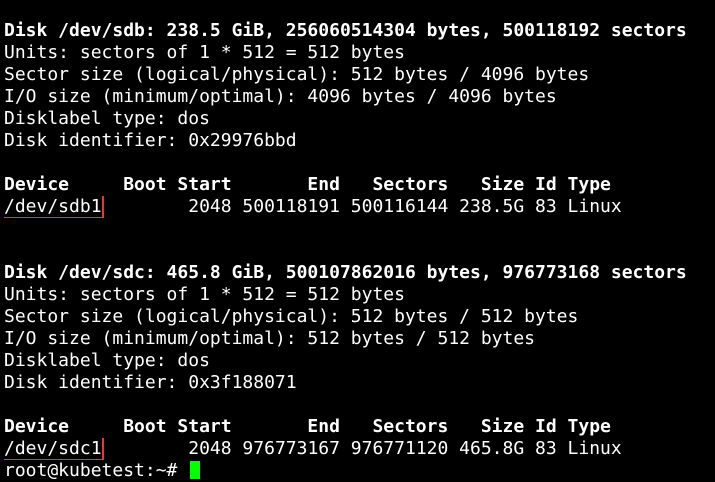 This screenshot has width=715, height=482. Describe the element at coordinates (150, 140) in the screenshot. I see `disk-sdb-identifier: Disk identifier: 0x29976bbd` at that location.